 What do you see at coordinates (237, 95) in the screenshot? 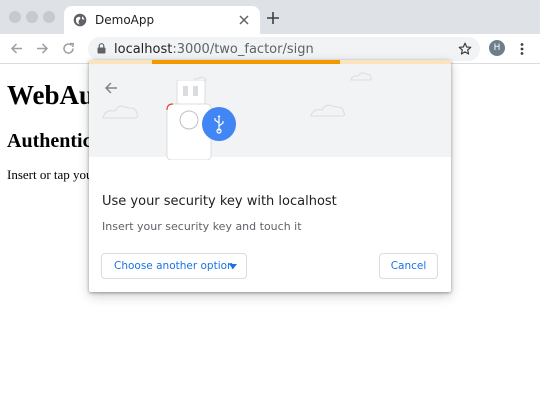
I see `cloud-decoration` at bounding box center [237, 95].